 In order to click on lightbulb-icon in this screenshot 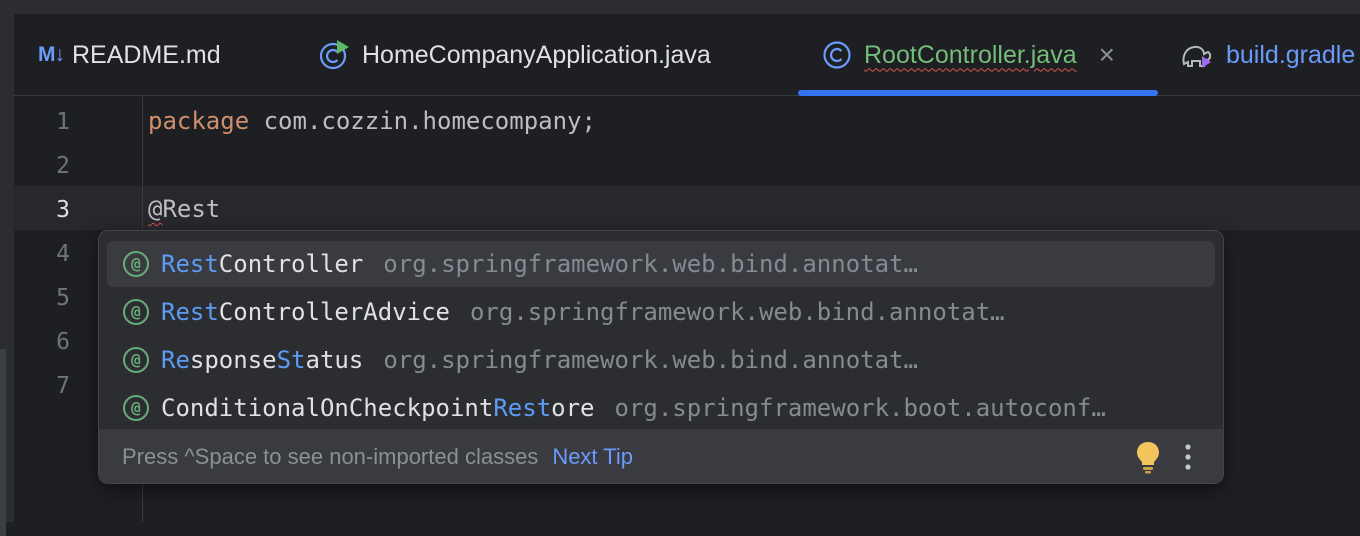, I will do `click(1148, 460)`.